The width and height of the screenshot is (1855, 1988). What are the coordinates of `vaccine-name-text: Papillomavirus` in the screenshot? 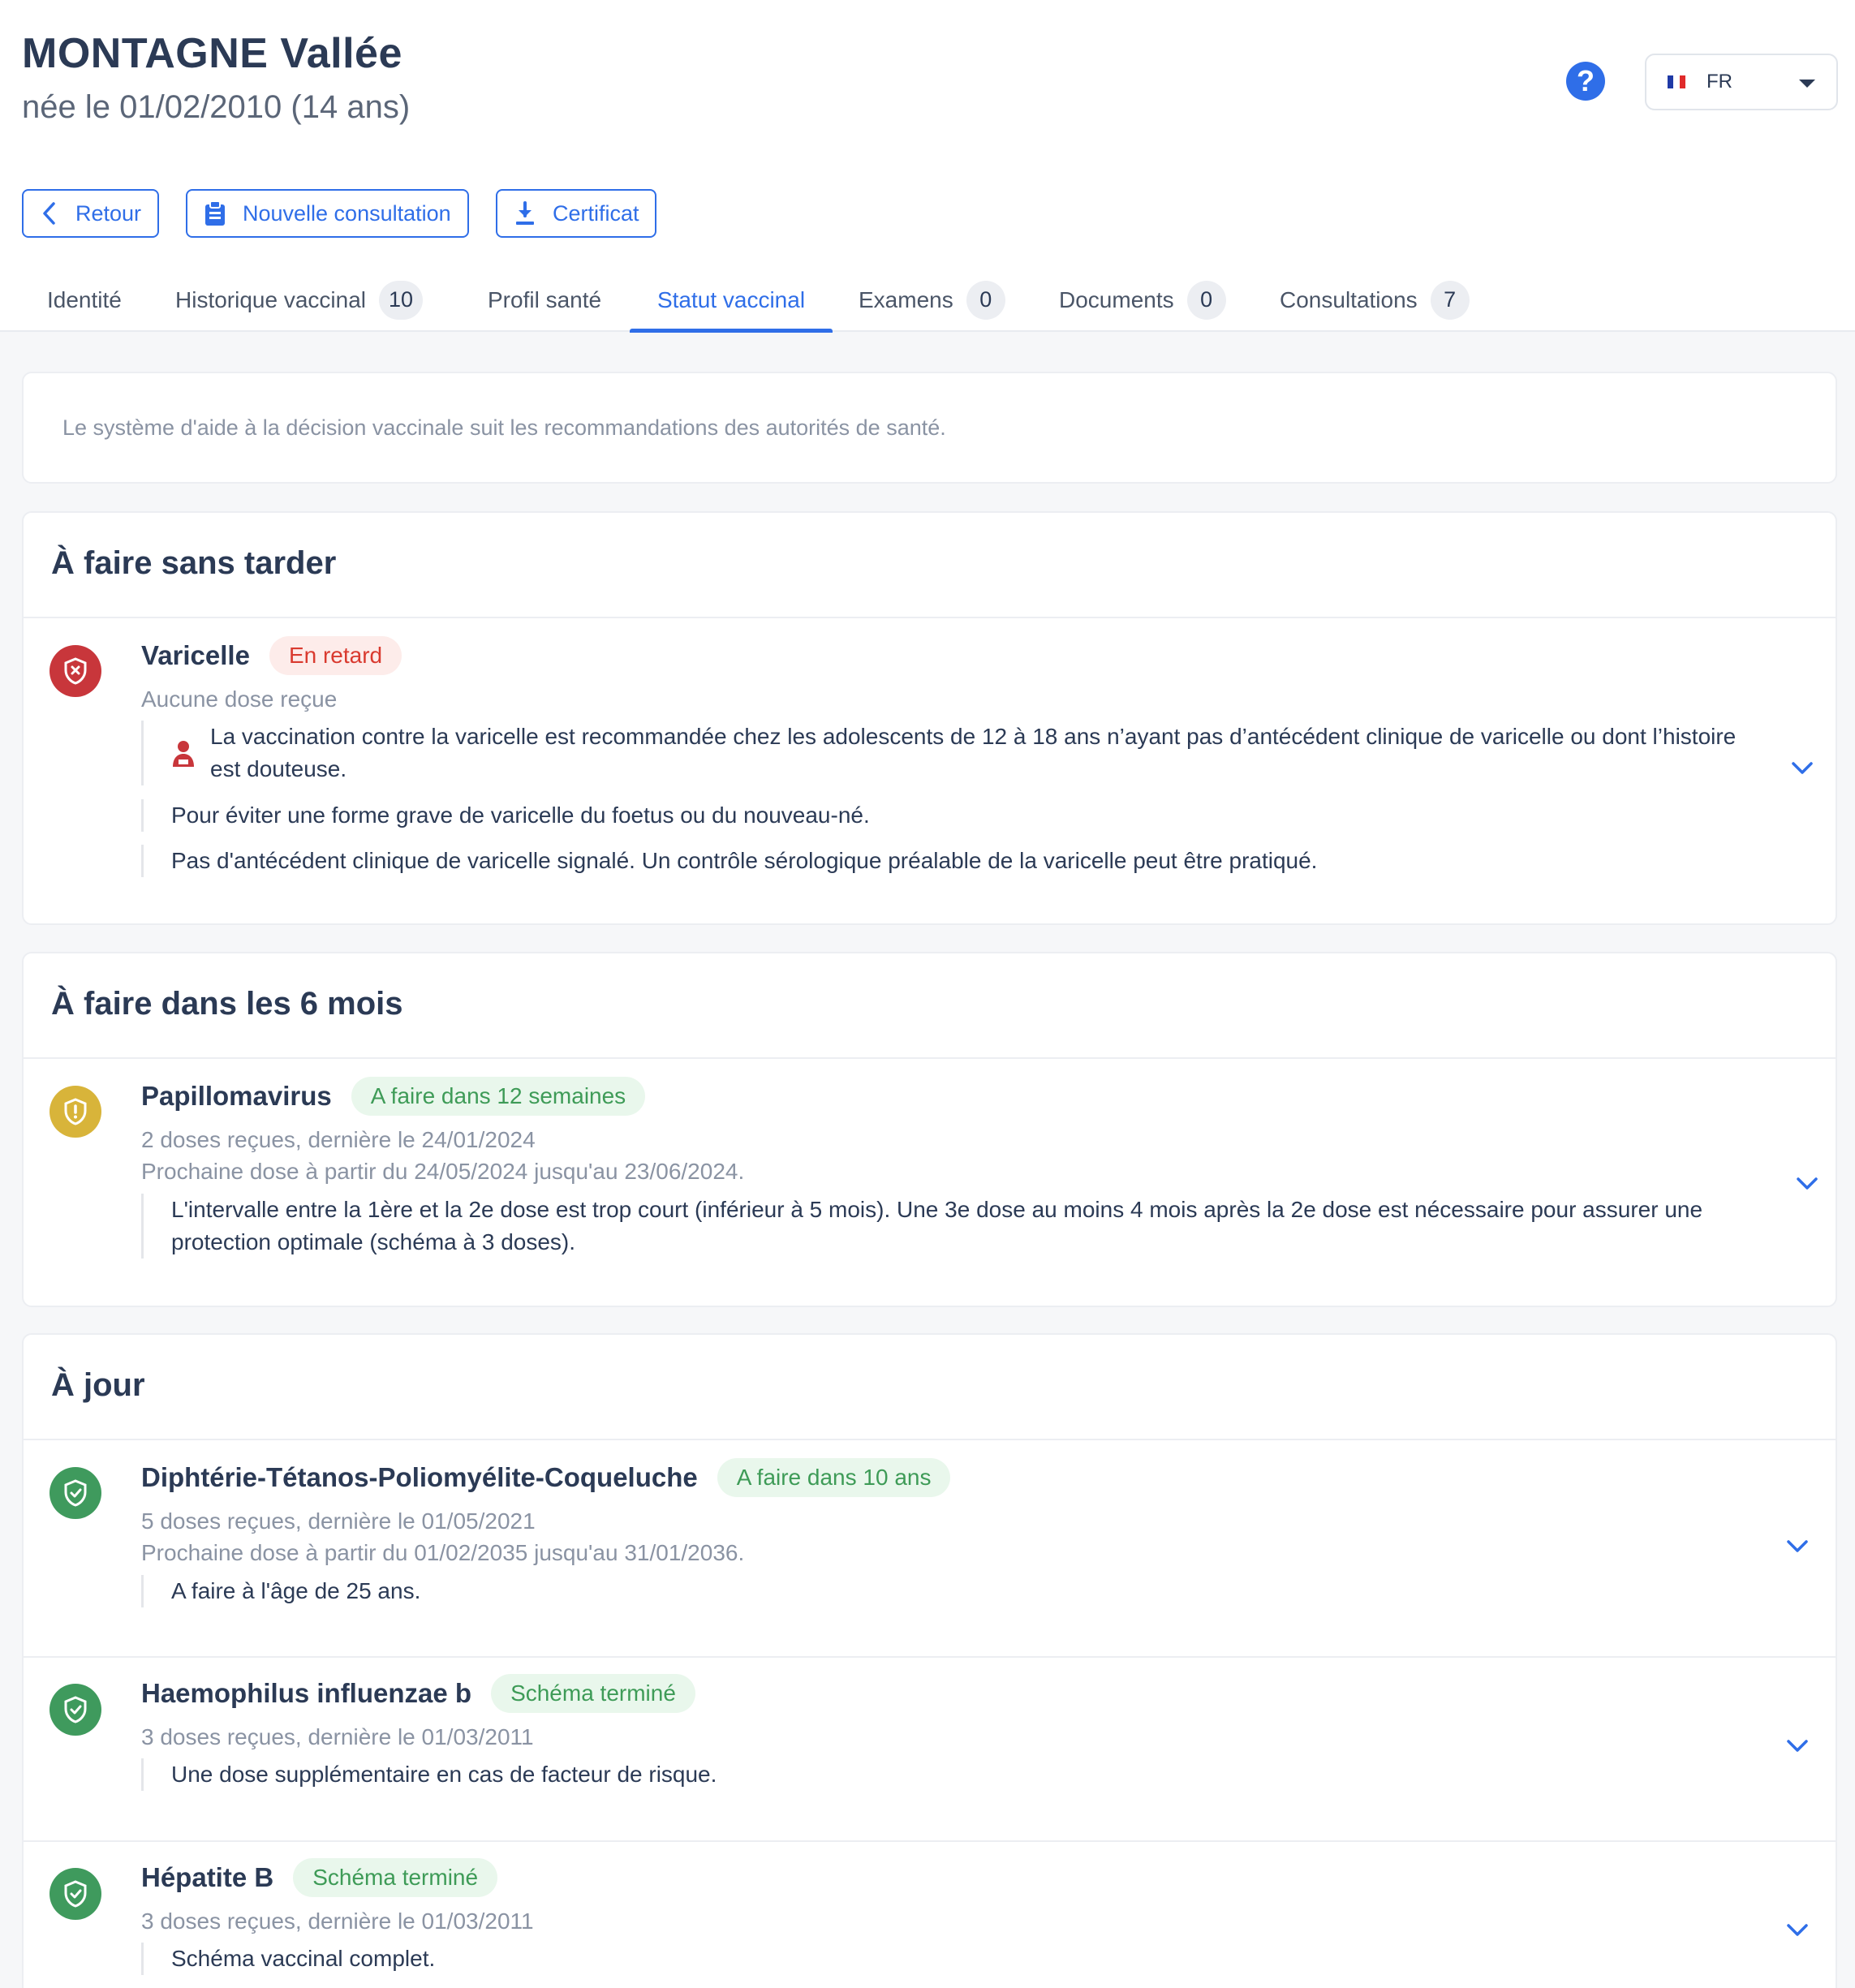 It's located at (237, 1096).